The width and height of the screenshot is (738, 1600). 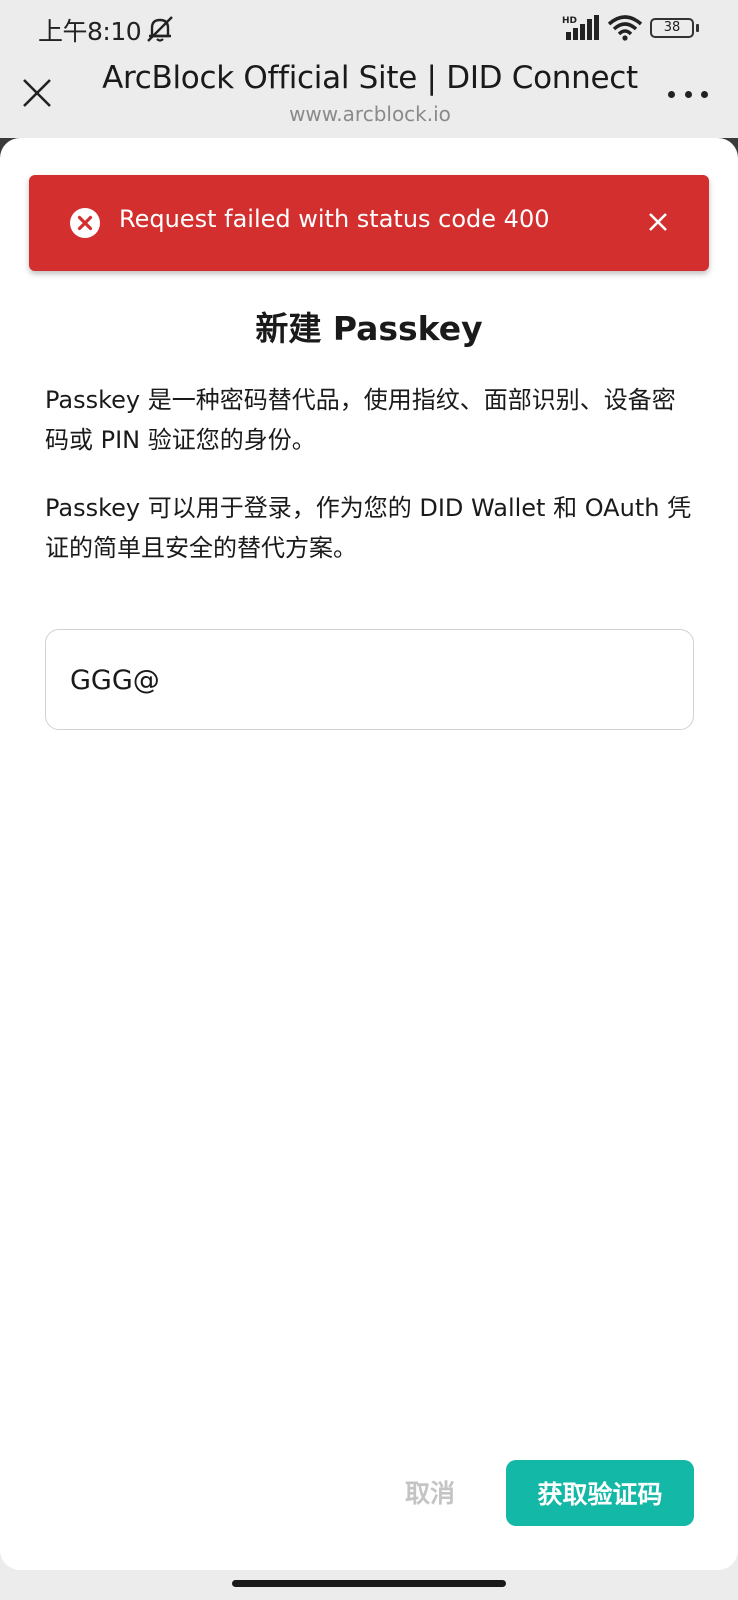 What do you see at coordinates (334, 219) in the screenshot?
I see `toast-message: Request failed with status code 400` at bounding box center [334, 219].